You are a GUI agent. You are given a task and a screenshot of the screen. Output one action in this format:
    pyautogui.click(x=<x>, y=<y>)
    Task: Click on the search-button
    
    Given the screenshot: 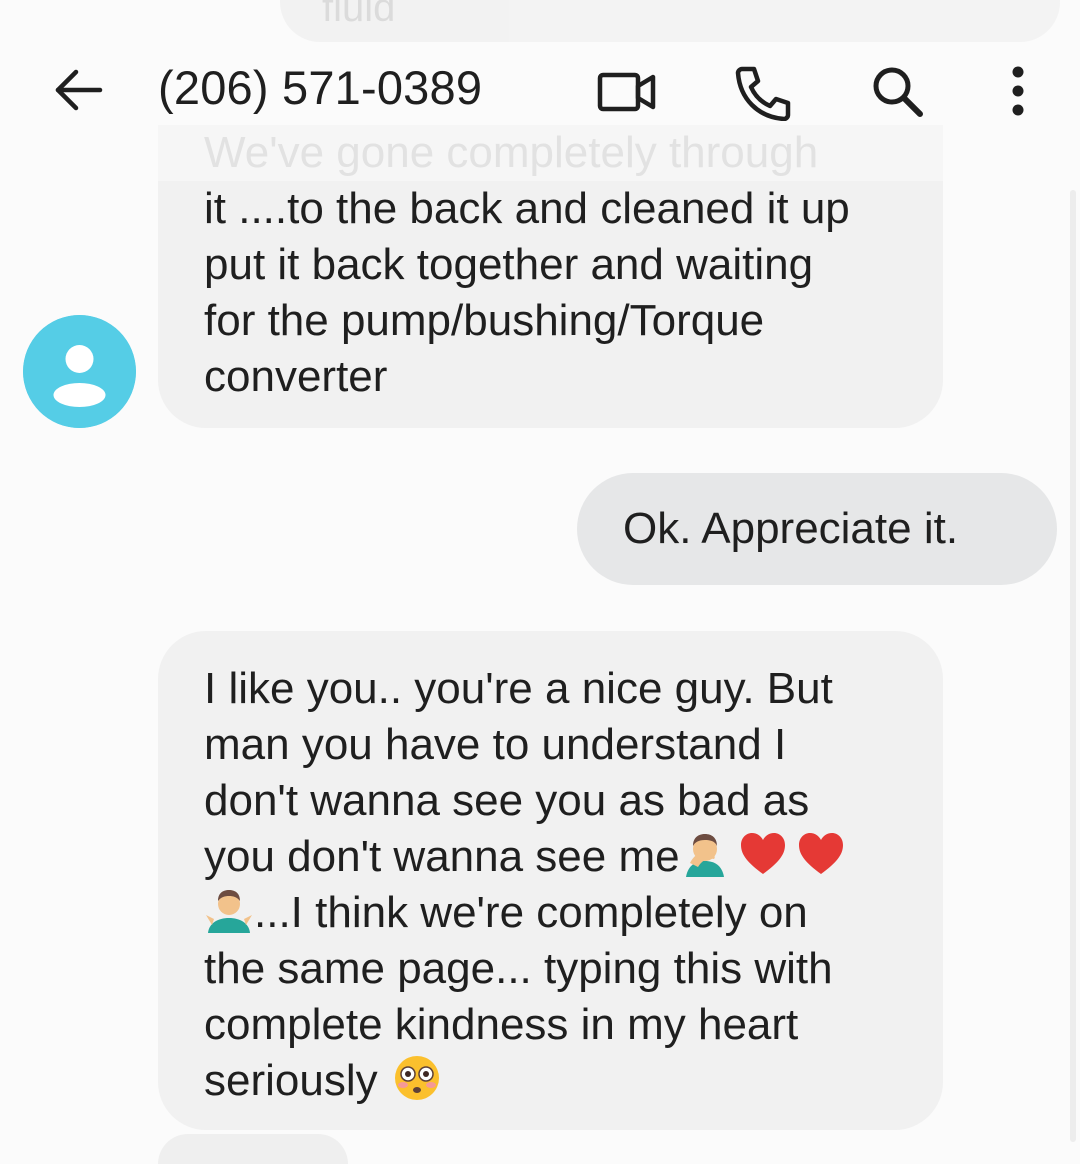 What is the action you would take?
    pyautogui.click(x=898, y=92)
    